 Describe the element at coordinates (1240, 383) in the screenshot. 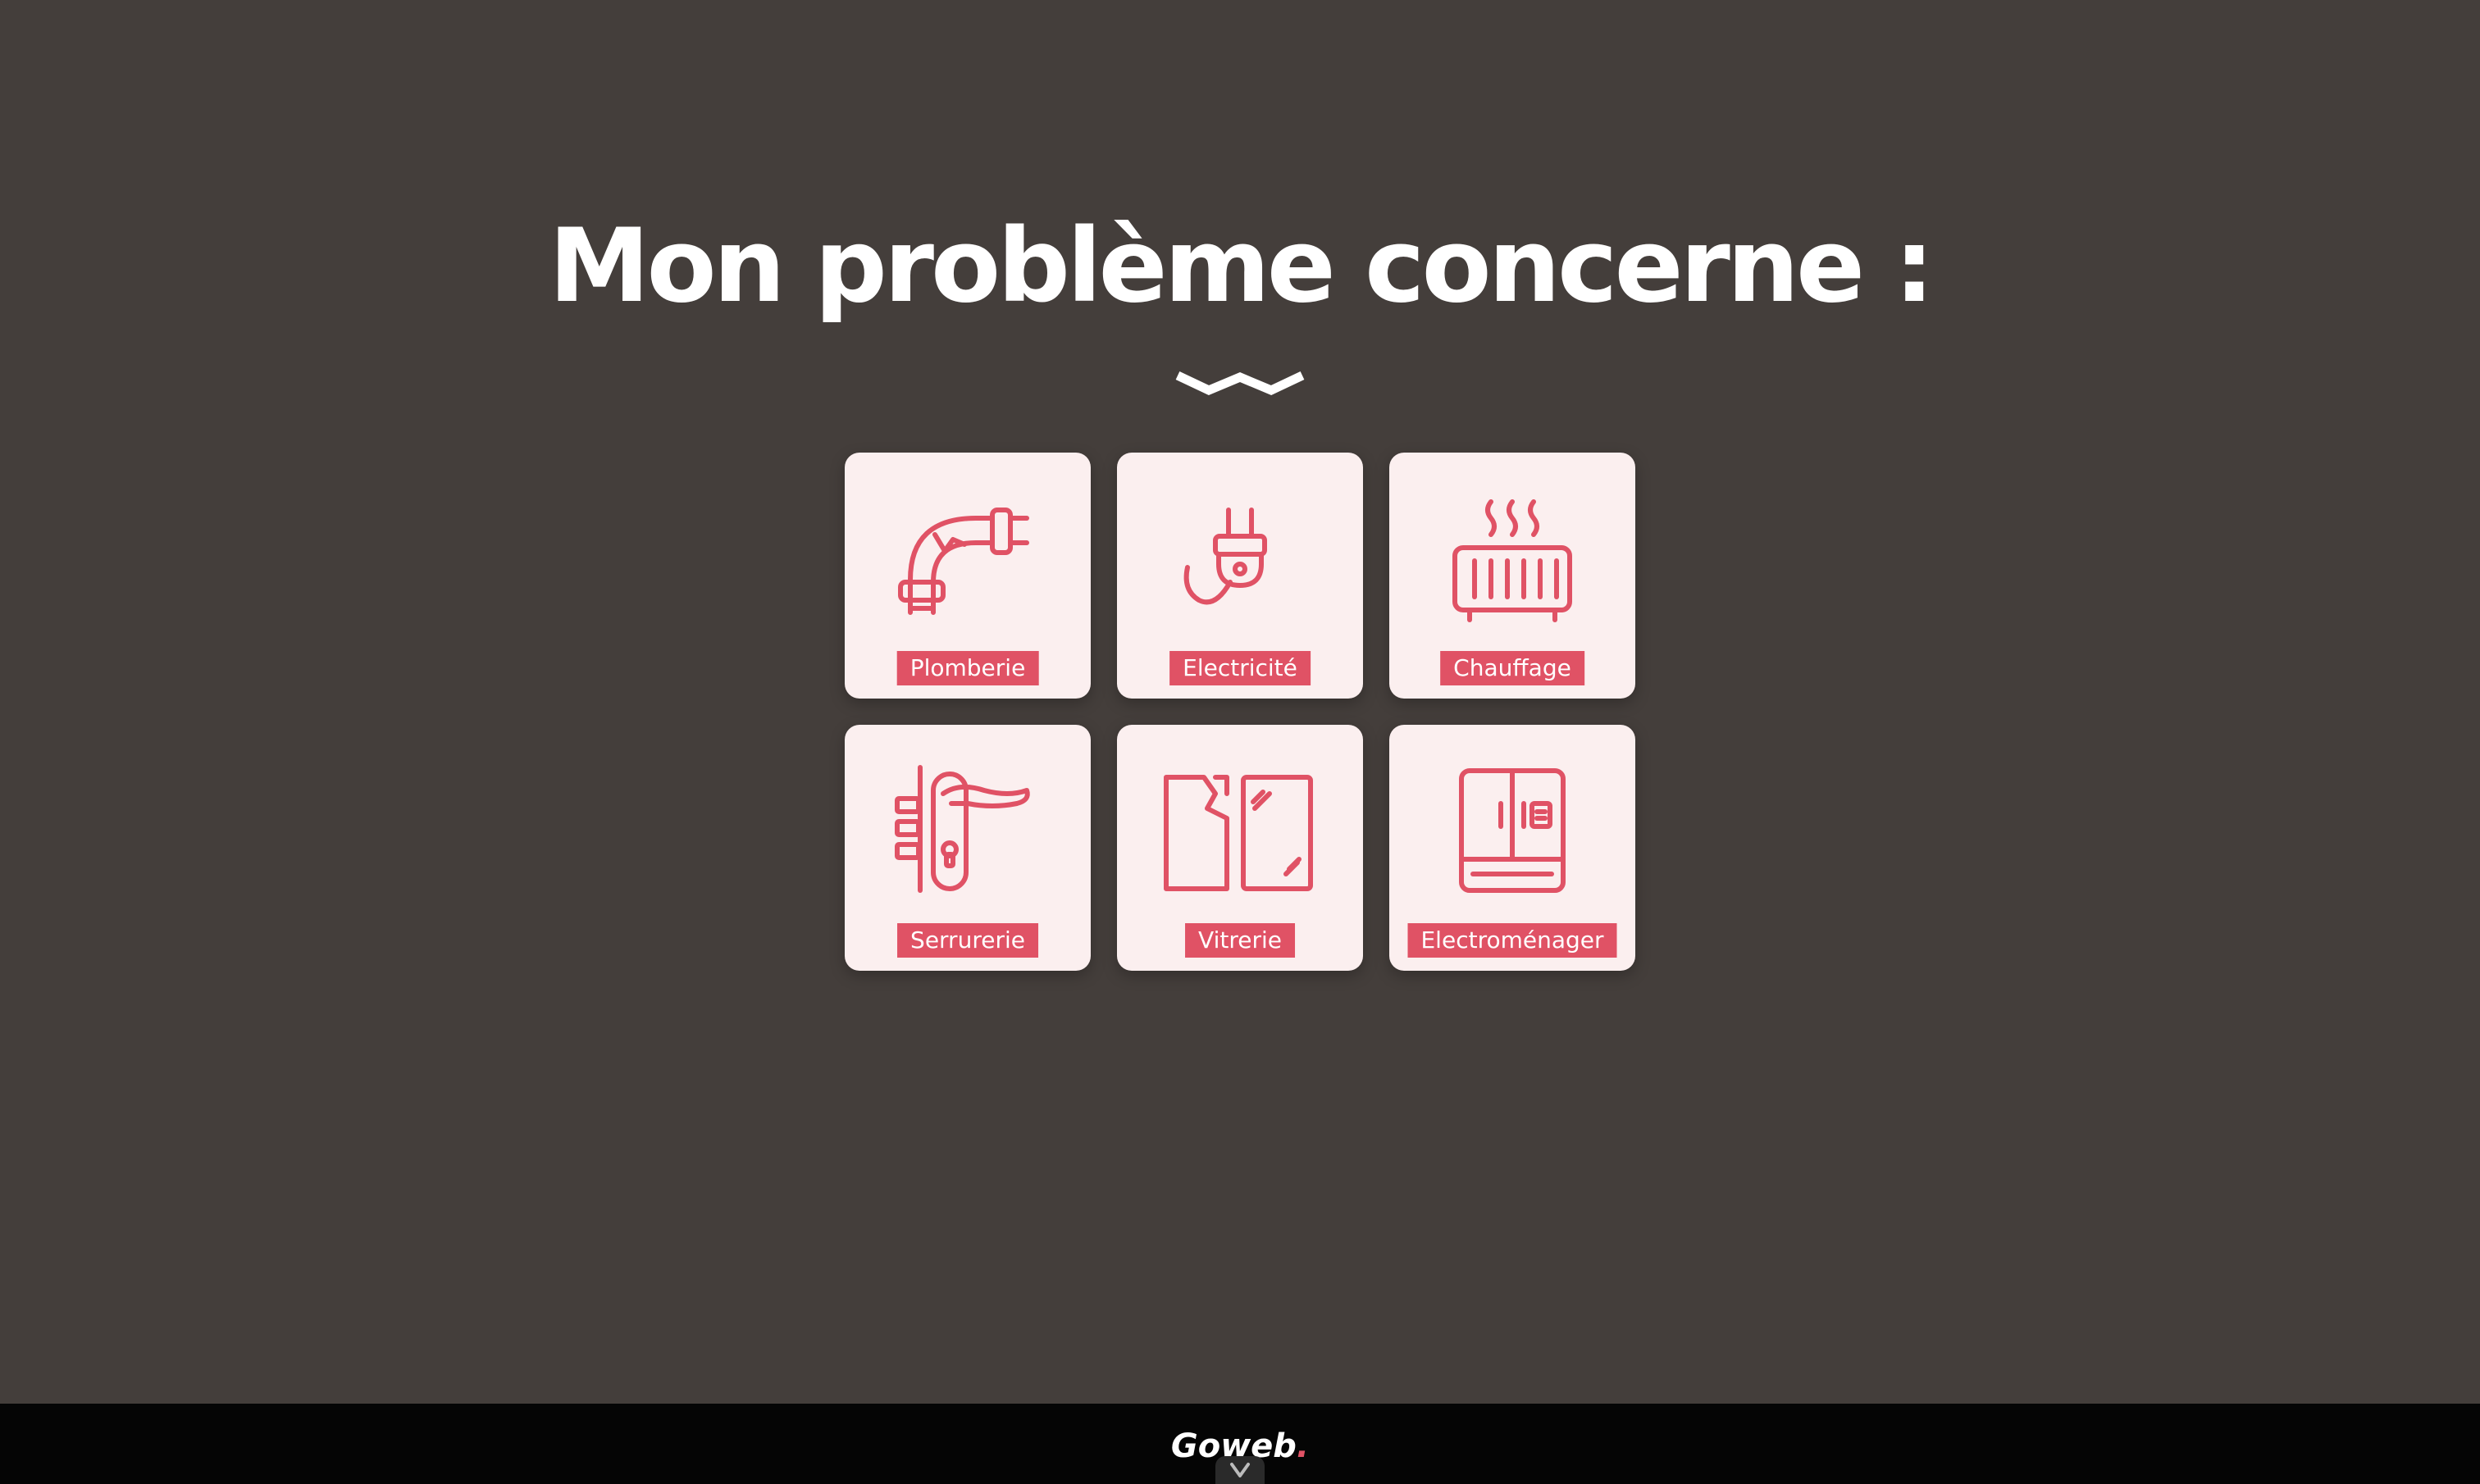

I see `wave-divider-icon` at that location.